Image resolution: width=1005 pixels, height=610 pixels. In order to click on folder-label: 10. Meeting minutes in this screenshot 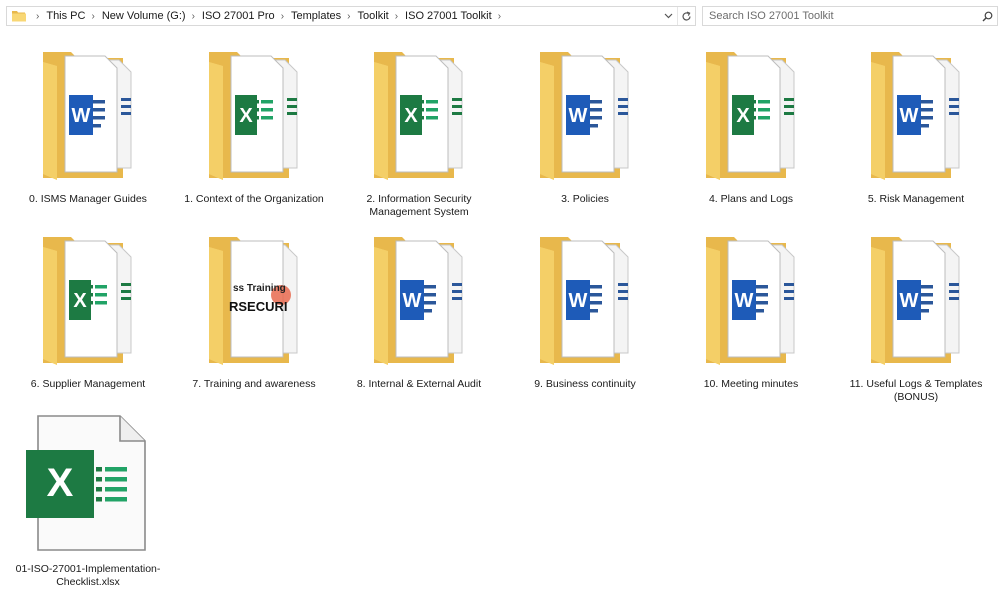, I will do `click(751, 384)`.